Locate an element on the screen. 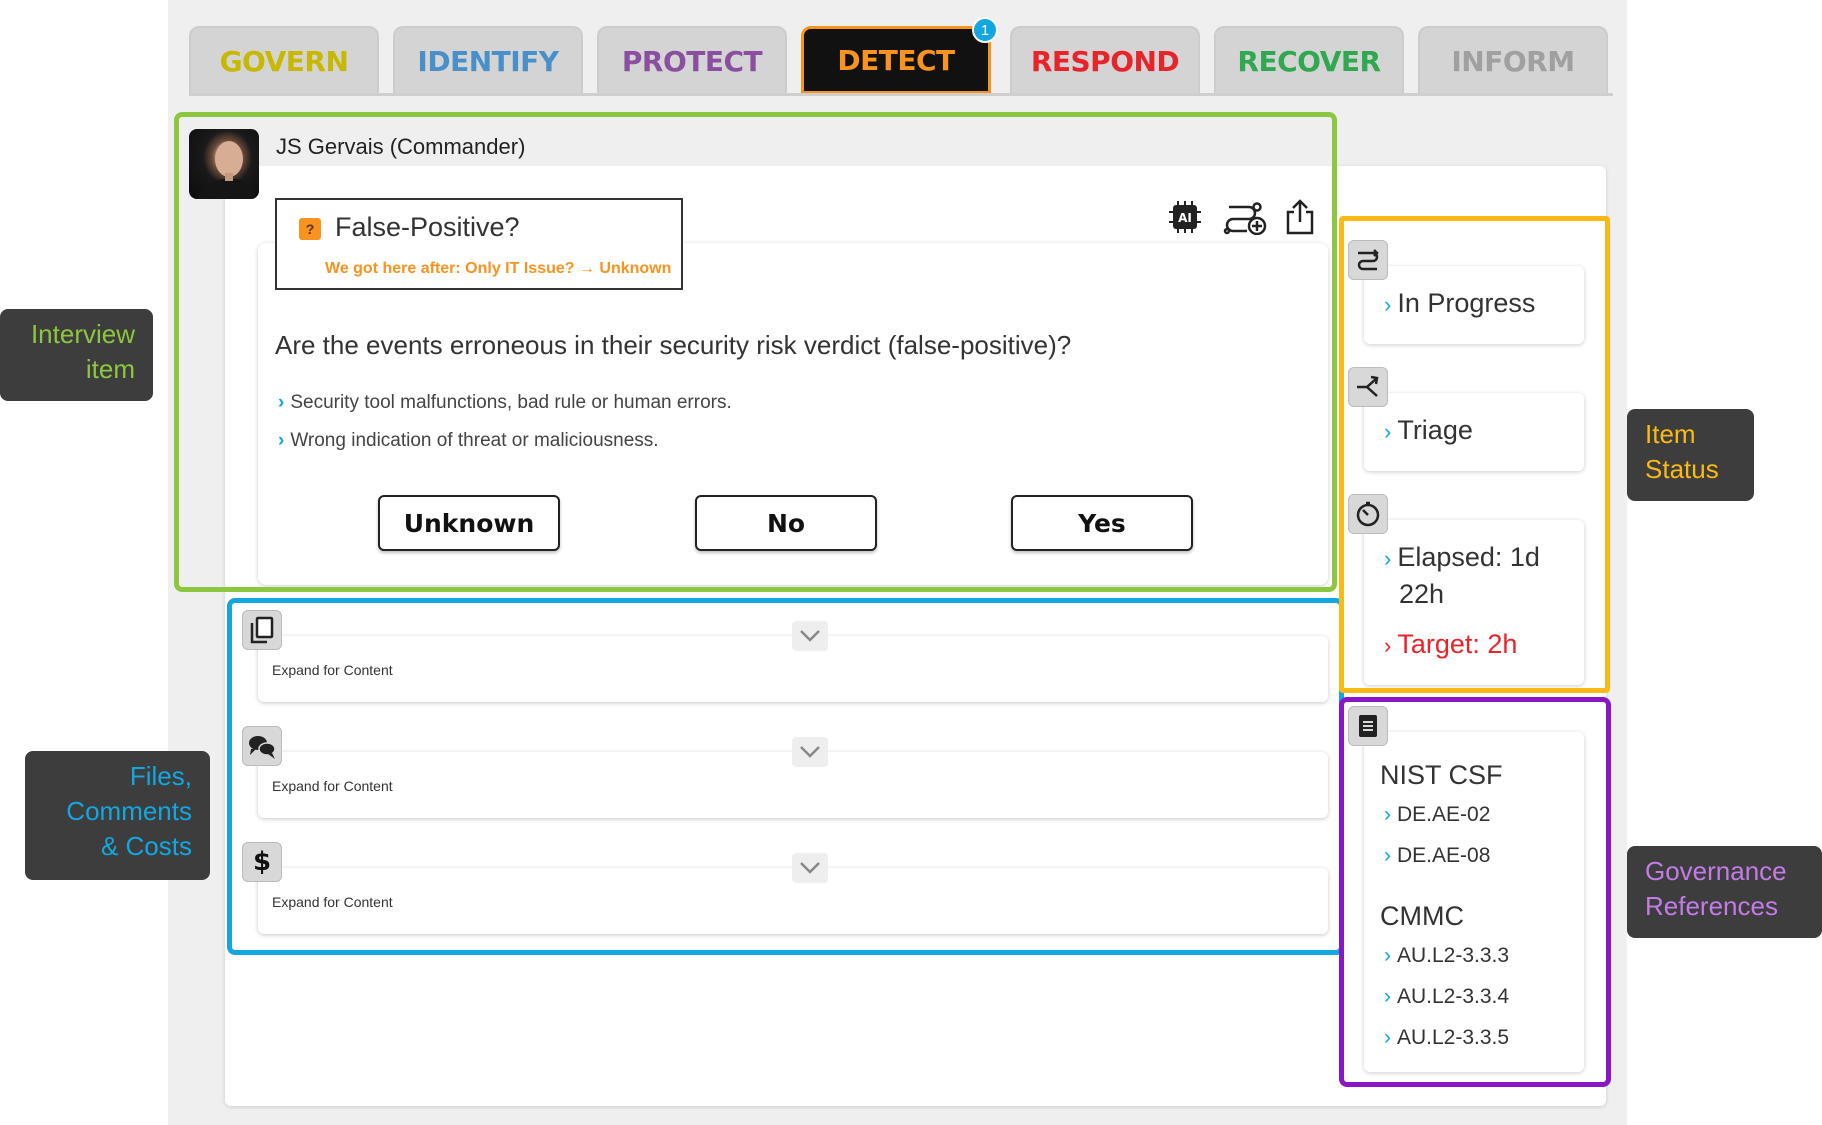 Image resolution: width=1822 pixels, height=1125 pixels. tab-recover: RECOVER is located at coordinates (1309, 60).